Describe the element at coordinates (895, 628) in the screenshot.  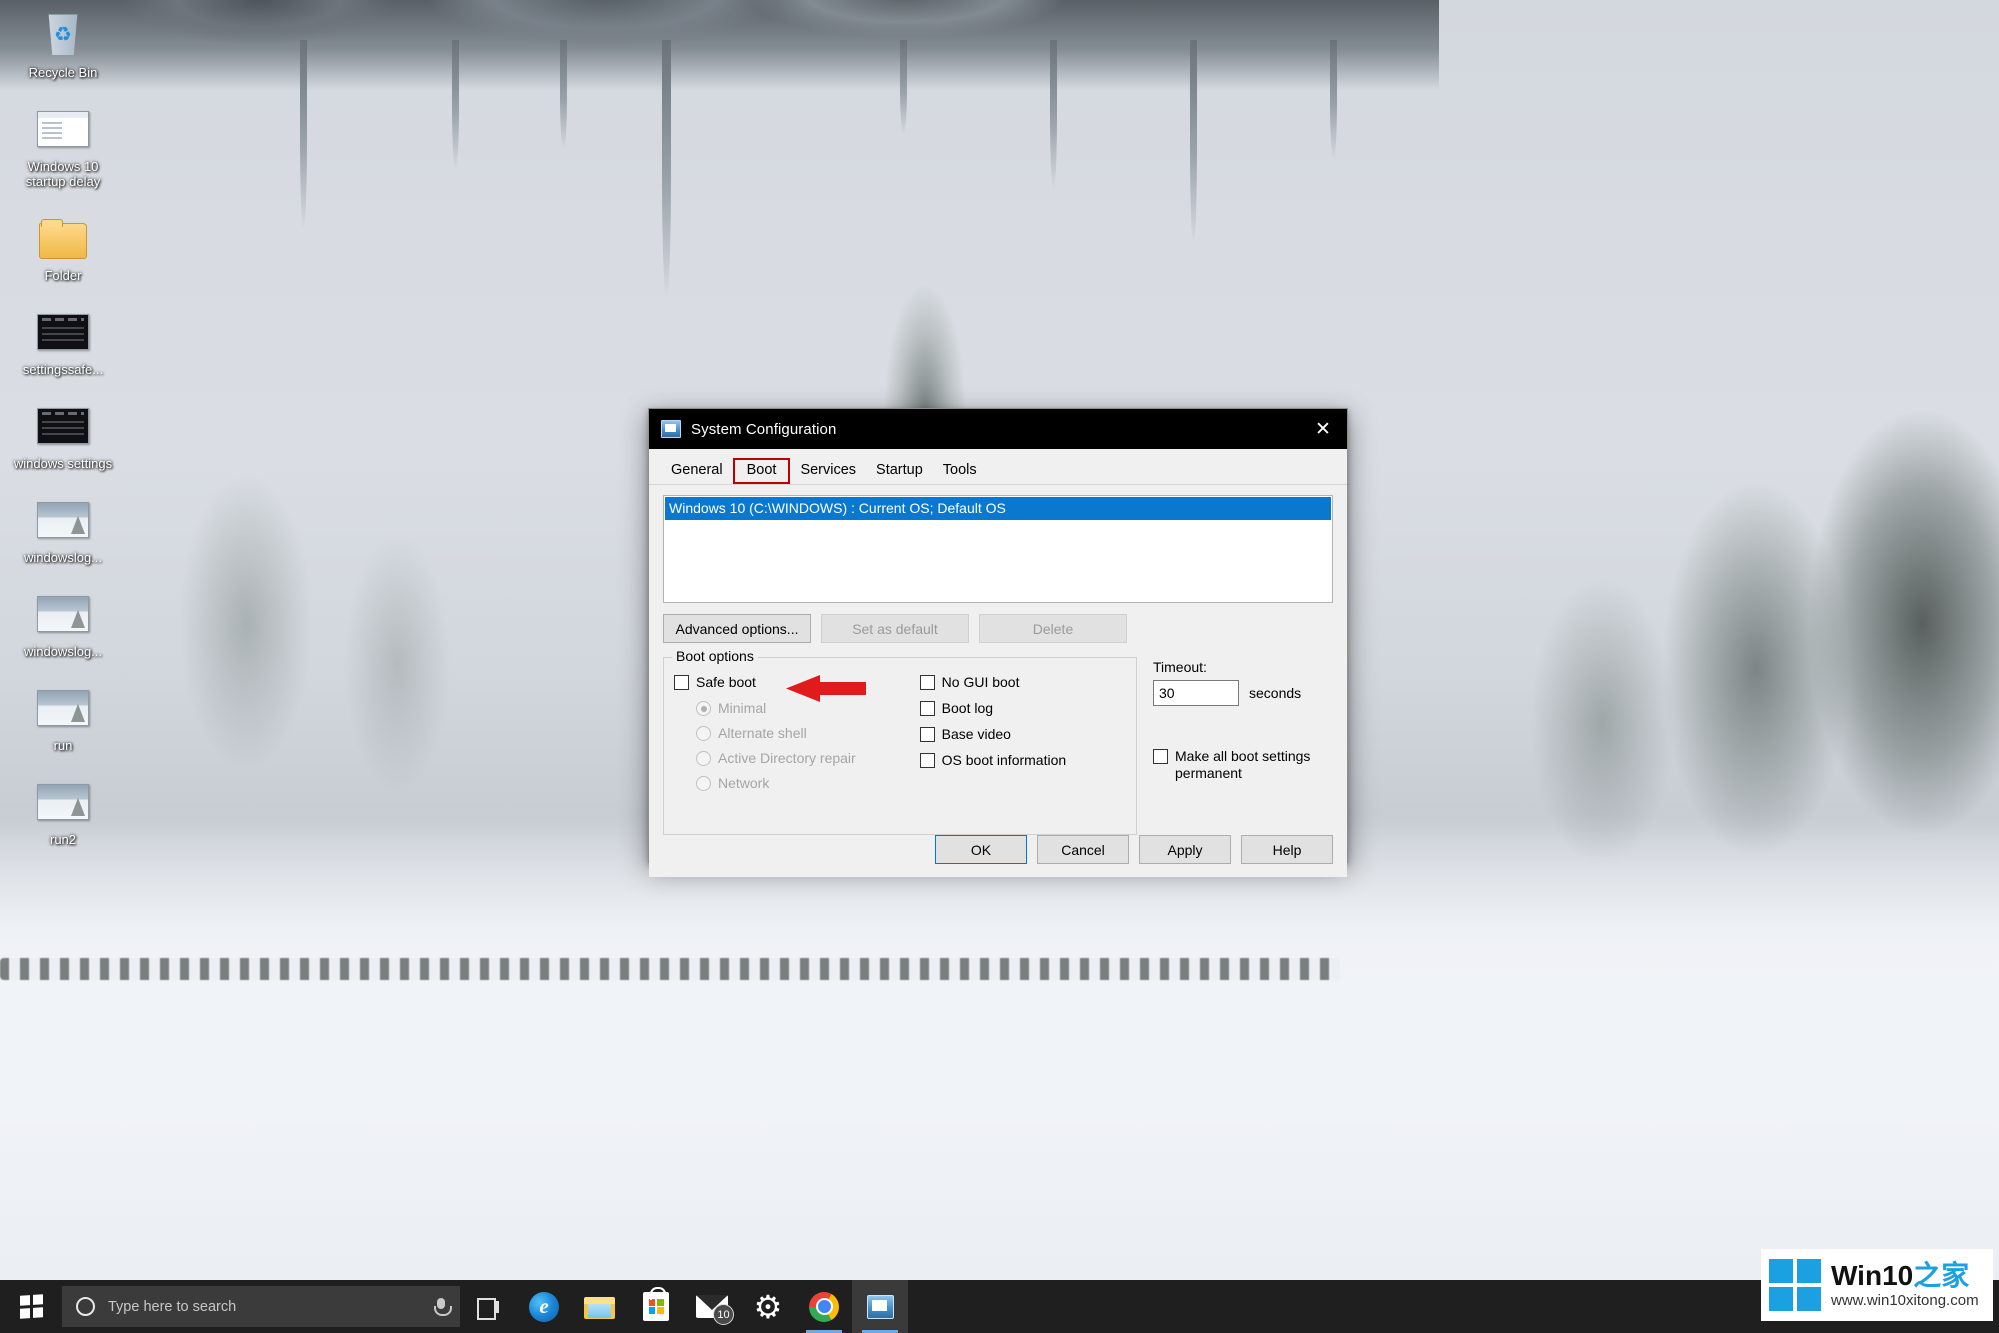
I see `set-as-default-button: Set as default` at that location.